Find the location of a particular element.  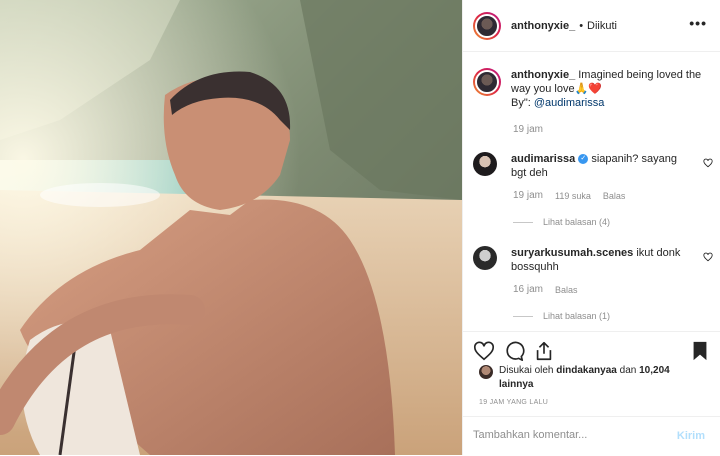

author-avatar is located at coordinates (487, 25).